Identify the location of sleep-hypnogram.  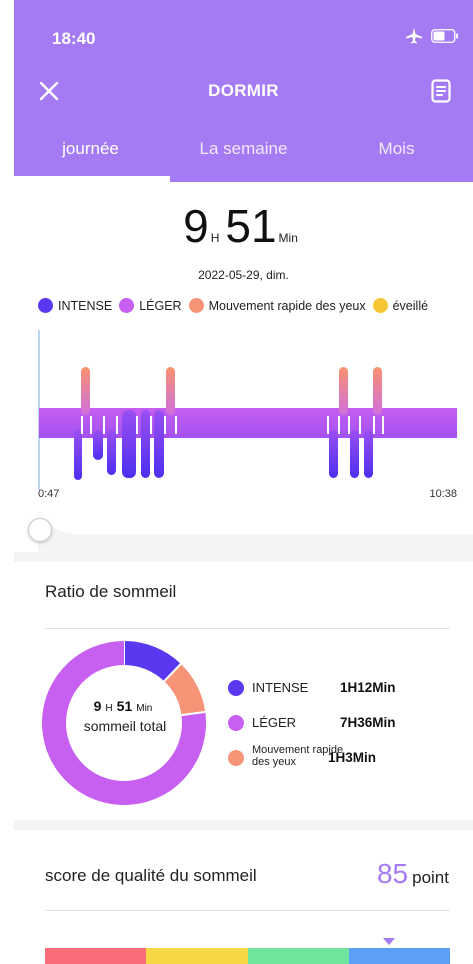
(247, 410).